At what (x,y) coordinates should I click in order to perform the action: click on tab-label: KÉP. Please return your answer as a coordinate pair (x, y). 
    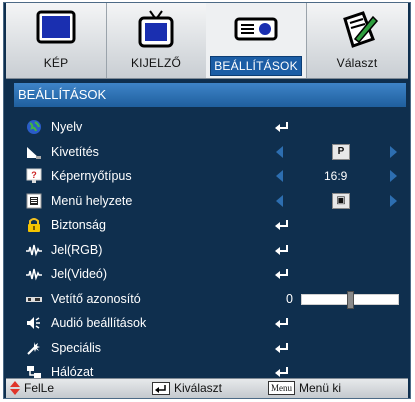
    Looking at the image, I should click on (56, 63).